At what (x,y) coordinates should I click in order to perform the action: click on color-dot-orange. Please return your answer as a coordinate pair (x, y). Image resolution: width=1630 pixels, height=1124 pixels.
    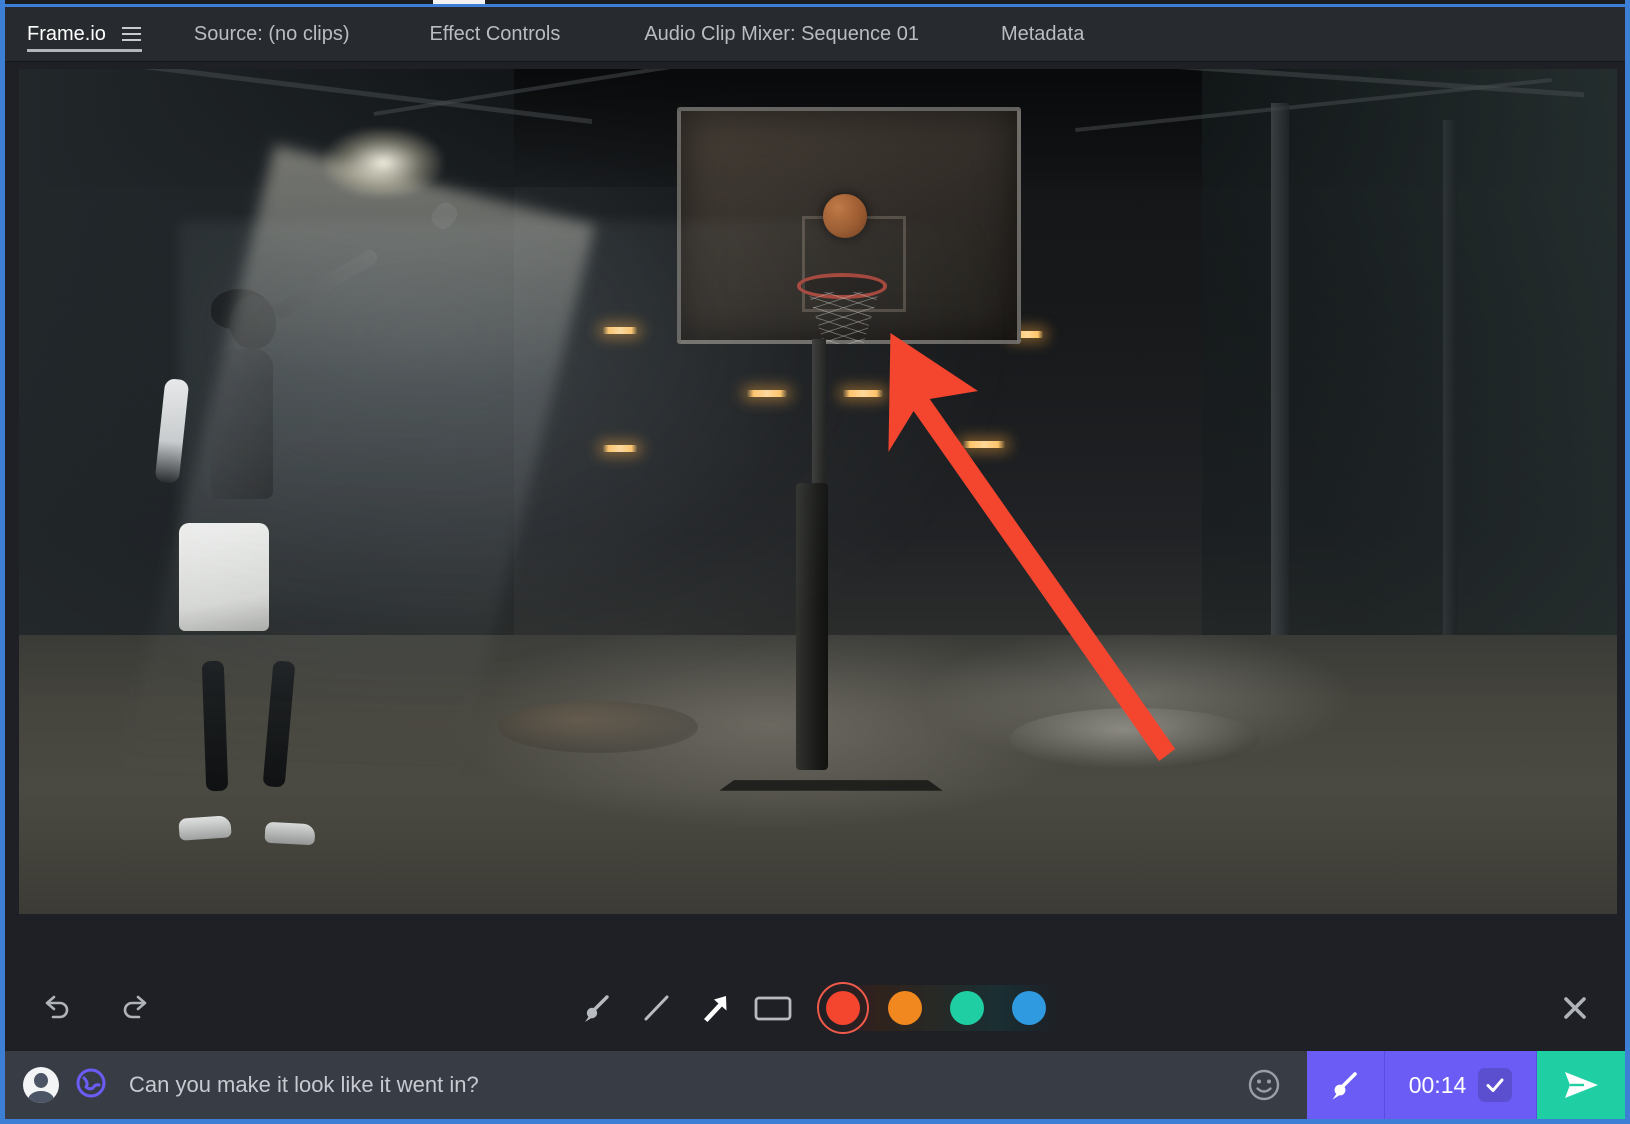
    Looking at the image, I should click on (905, 1007).